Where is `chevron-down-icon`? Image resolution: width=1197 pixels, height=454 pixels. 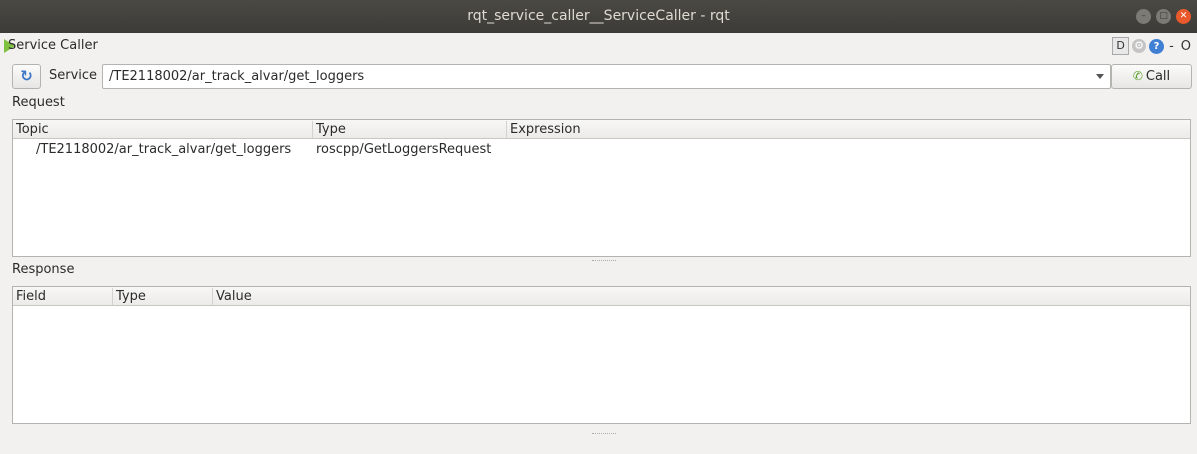
chevron-down-icon is located at coordinates (1100, 76).